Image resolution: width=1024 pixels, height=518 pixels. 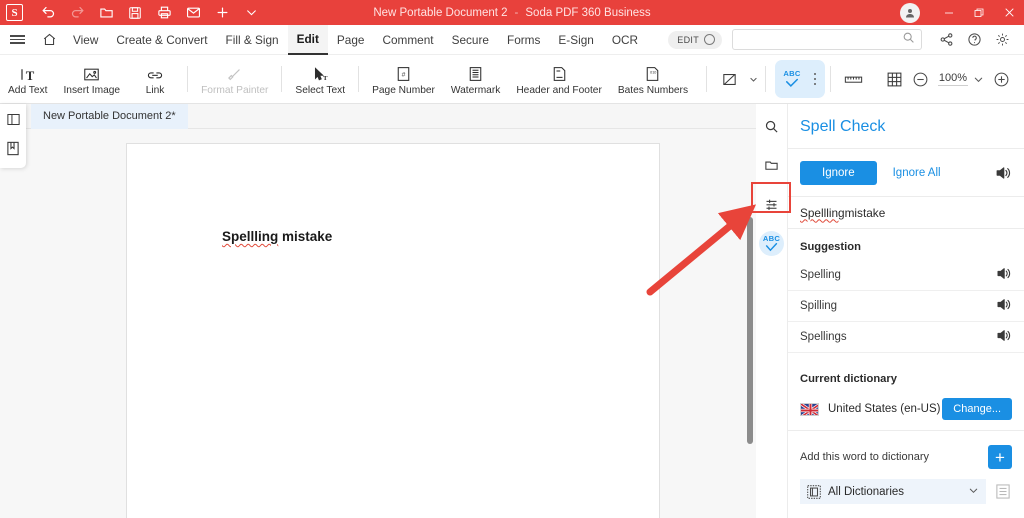 I want to click on ribbon-bates-numbers: 010 Bates Numbers, so click(x=653, y=79).